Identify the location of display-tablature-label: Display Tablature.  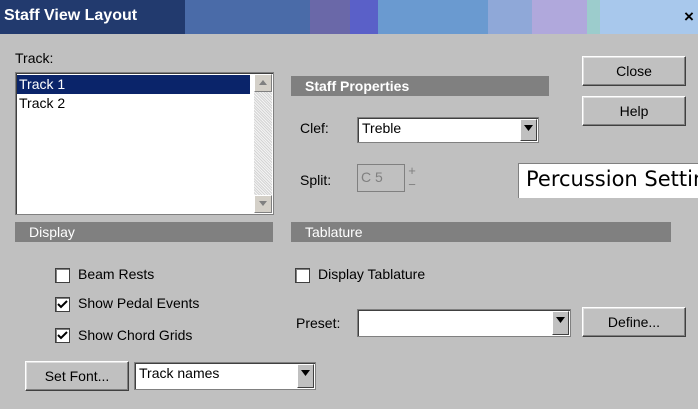
(372, 274).